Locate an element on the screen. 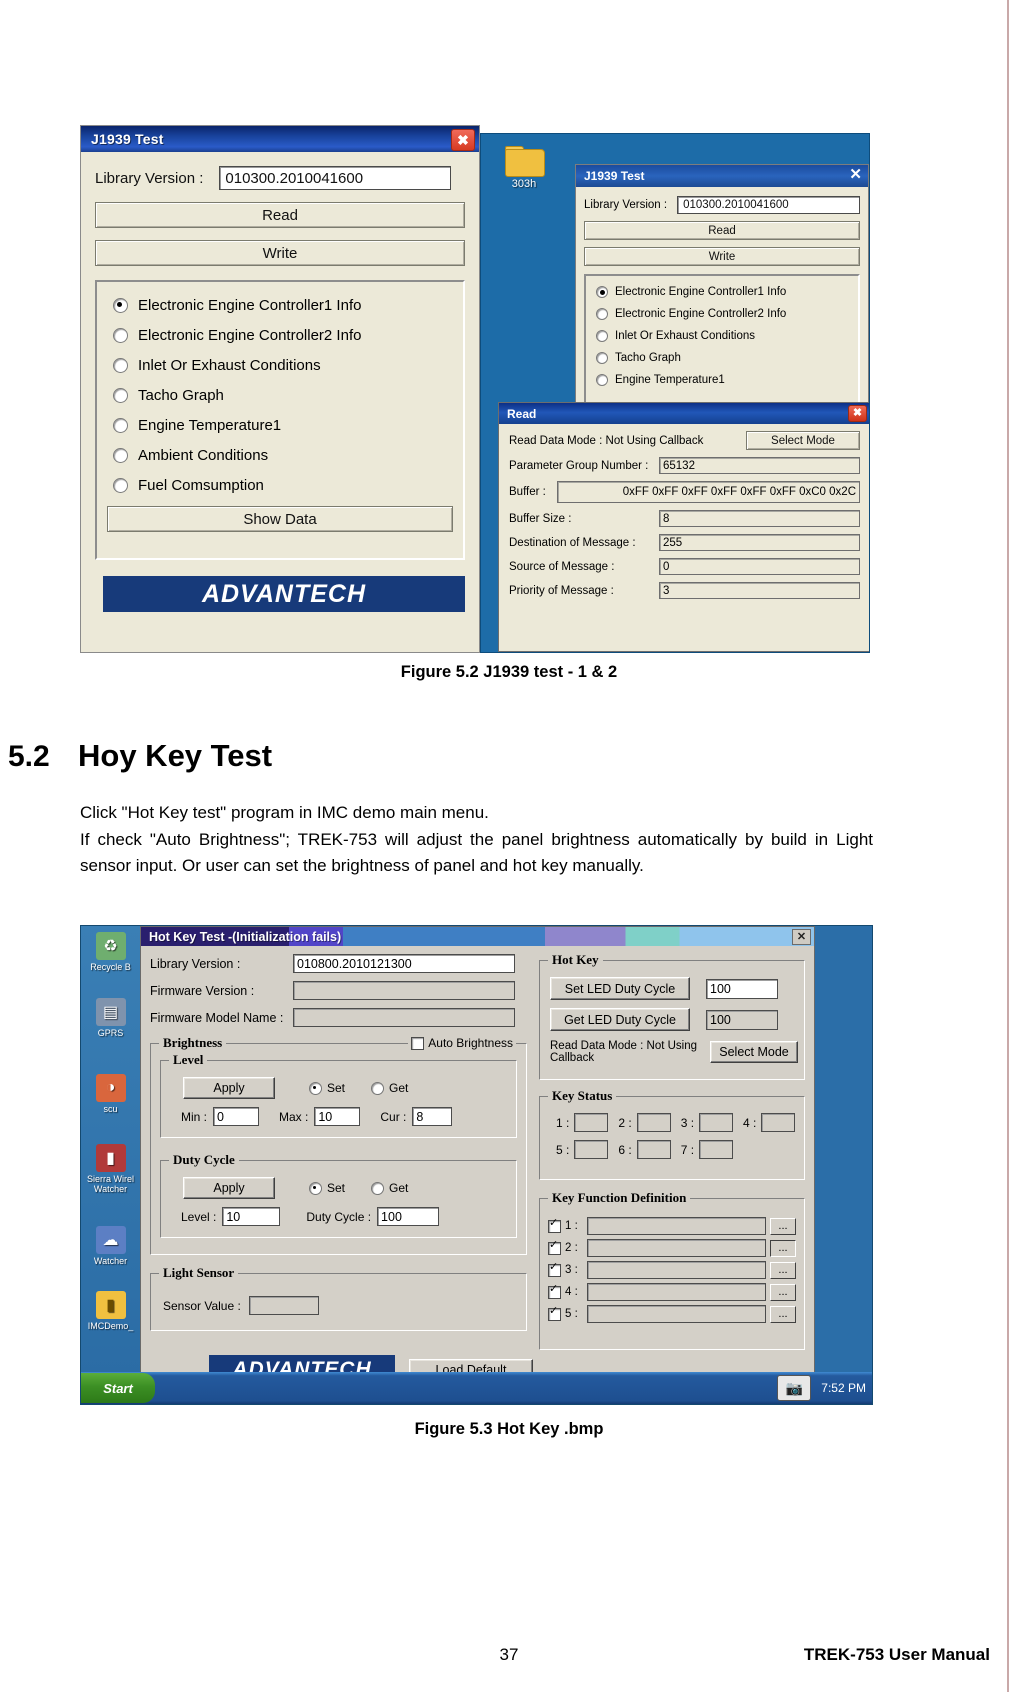  max-input: 10 is located at coordinates (337, 1116).